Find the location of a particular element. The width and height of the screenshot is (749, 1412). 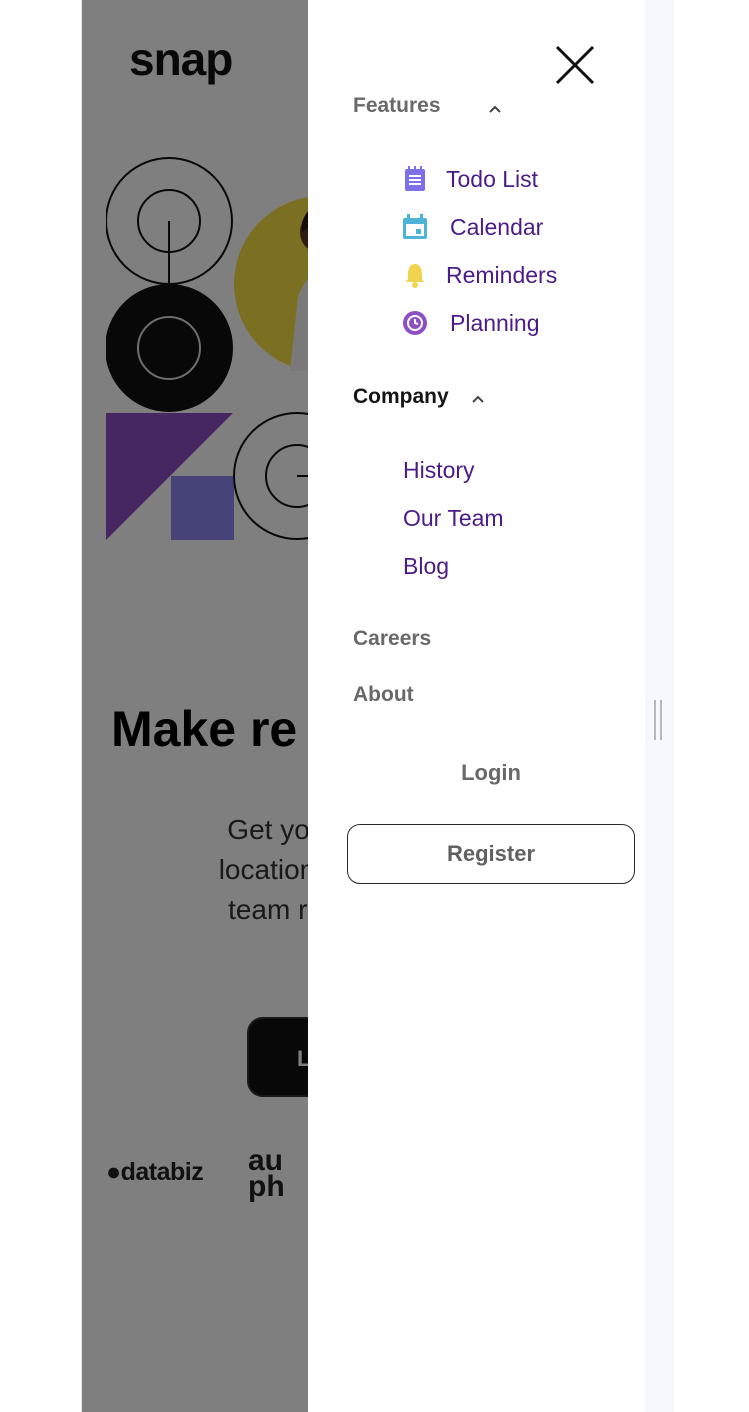

menu-item-planning: Planning is located at coordinates (471, 323).